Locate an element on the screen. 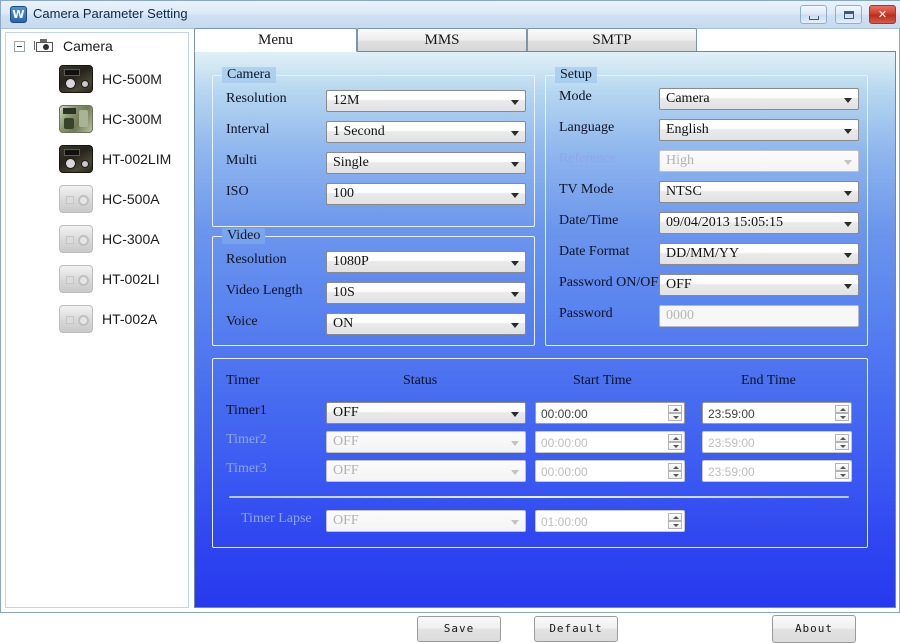 This screenshot has height=643, width=900. video-row-length: Video Length 10S is located at coordinates (373, 293).